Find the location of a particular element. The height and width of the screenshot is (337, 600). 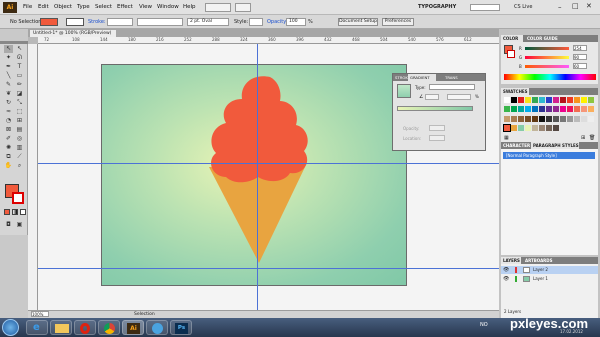

trash-icon: 🗑 is located at coordinates (592, 138).